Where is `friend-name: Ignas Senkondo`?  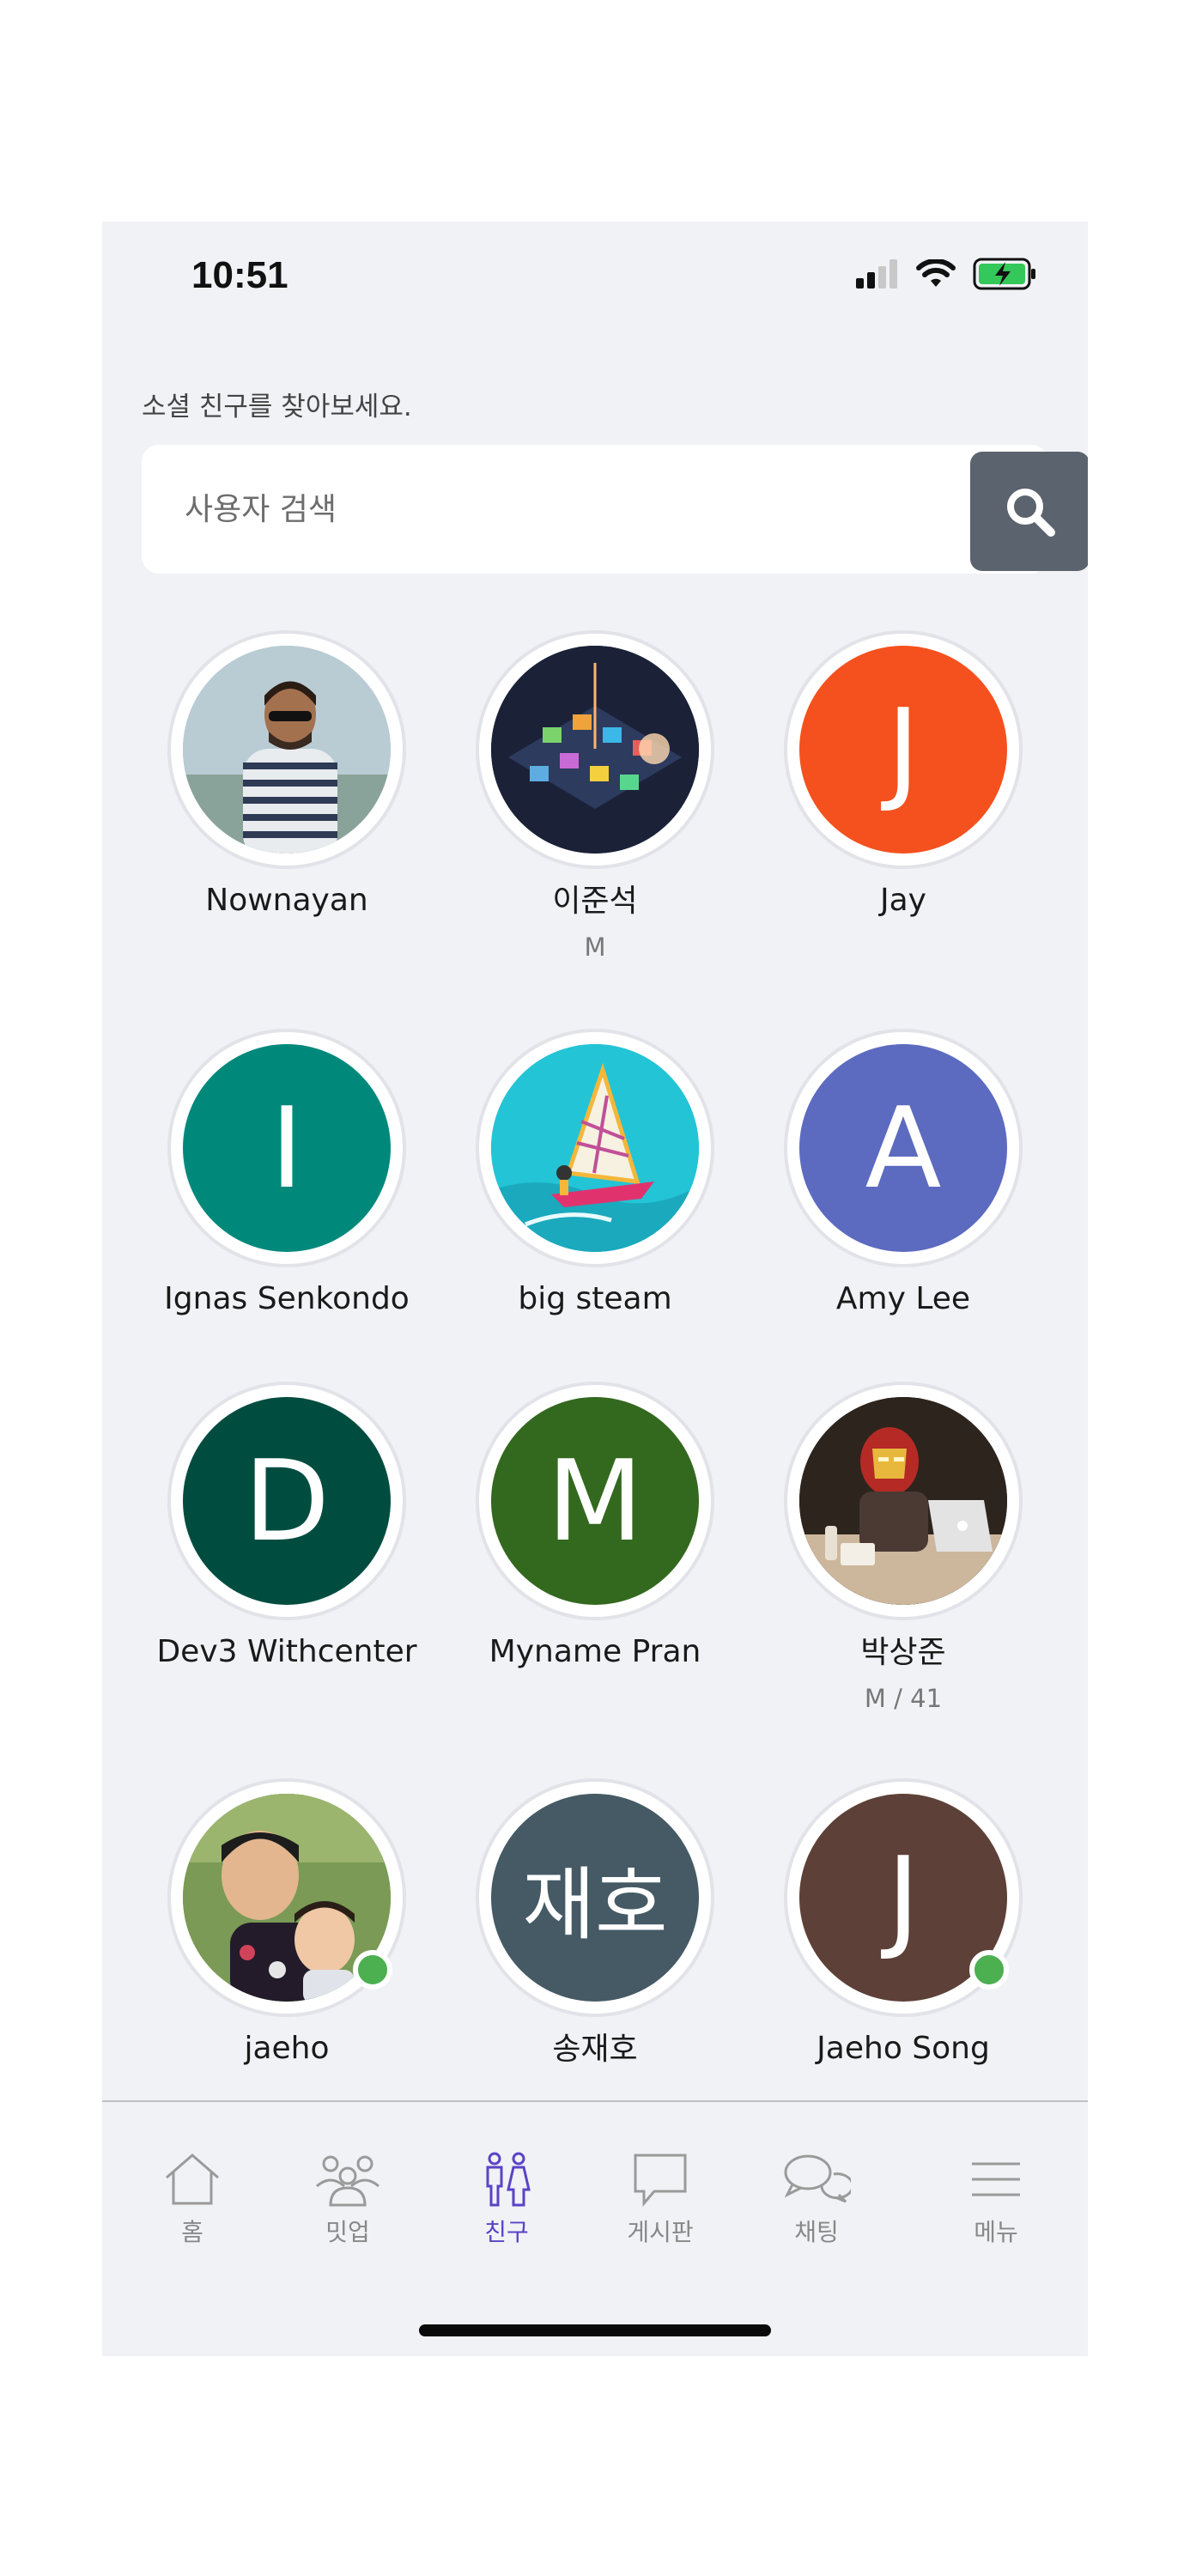 friend-name: Ignas Senkondo is located at coordinates (287, 1298).